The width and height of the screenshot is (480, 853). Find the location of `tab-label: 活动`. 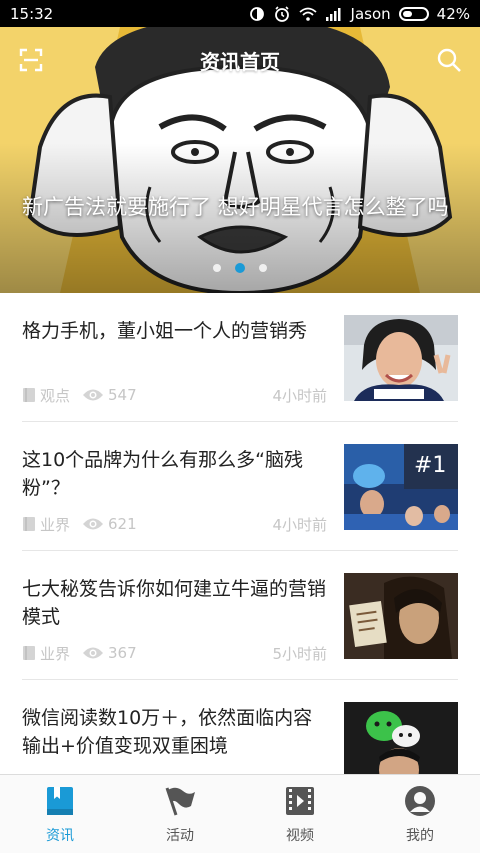

tab-label: 活动 is located at coordinates (180, 836).